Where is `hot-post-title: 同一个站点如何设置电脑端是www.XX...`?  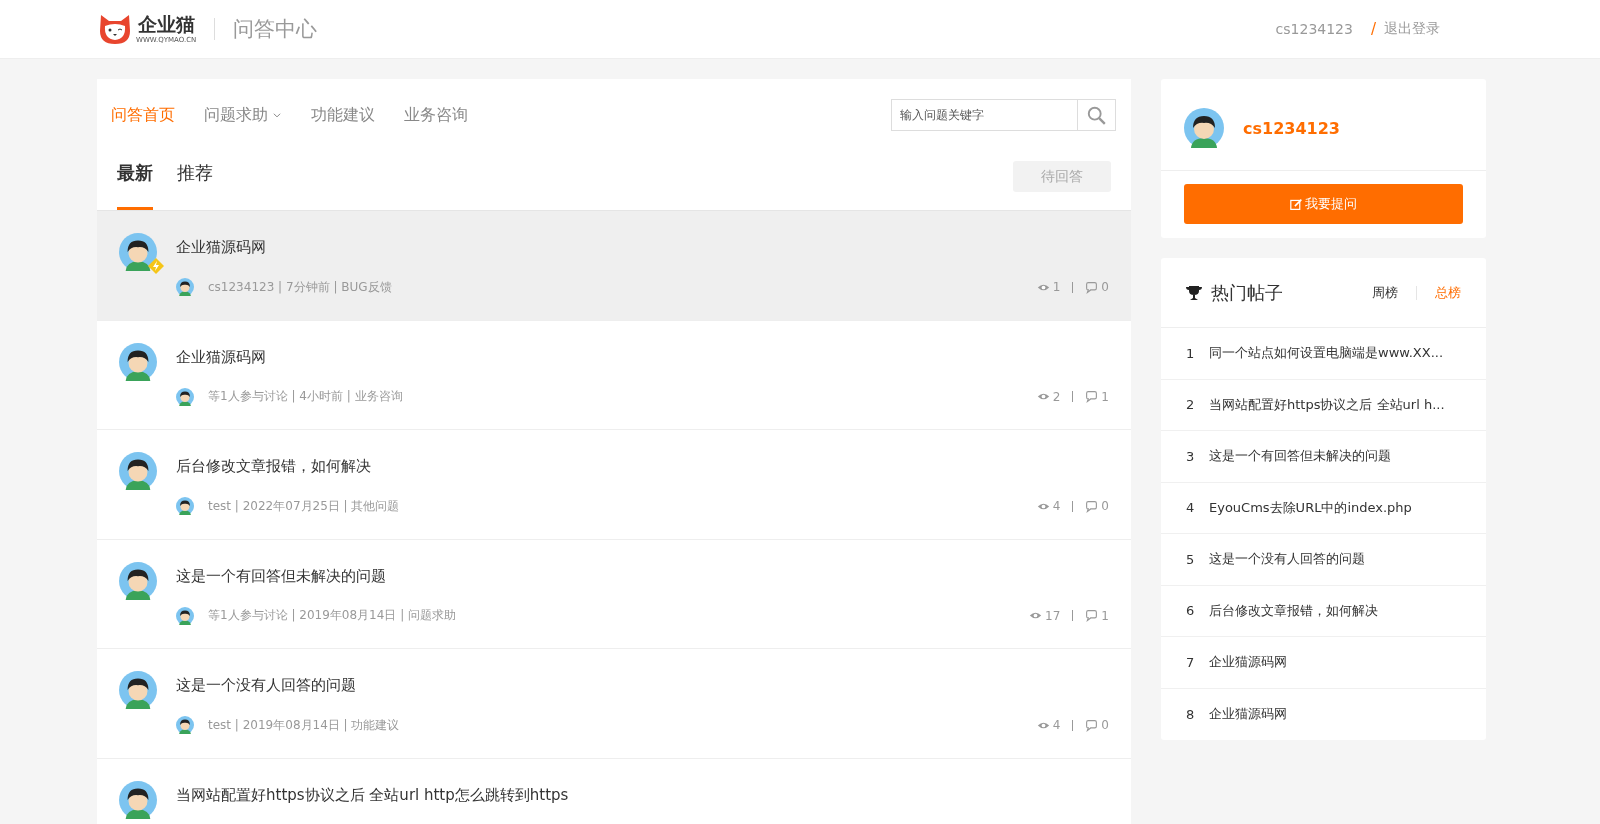 hot-post-title: 同一个站点如何设置电脑端是www.XX... is located at coordinates (1326, 353).